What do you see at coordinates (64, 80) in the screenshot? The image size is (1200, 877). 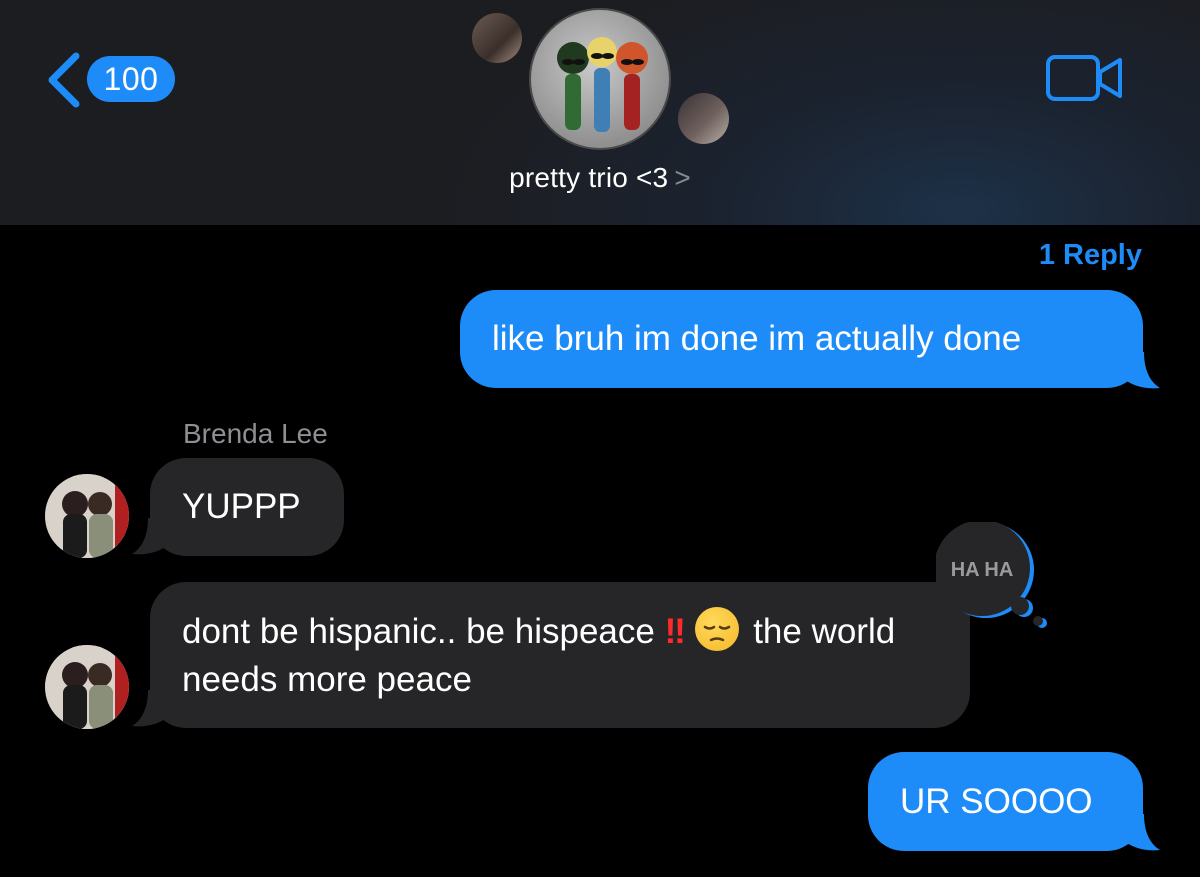 I see `back-chevron-icon` at bounding box center [64, 80].